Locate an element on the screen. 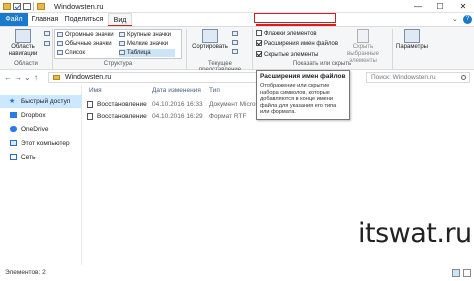 Image resolution: width=474 pixels, height=281 pixels. close-button: ✕ is located at coordinates (463, 6).